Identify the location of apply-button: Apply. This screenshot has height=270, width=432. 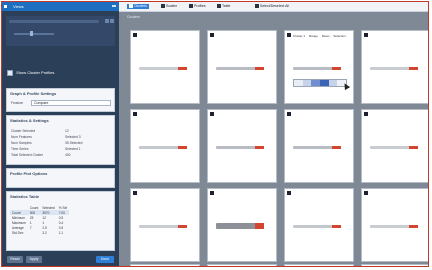
(34, 259).